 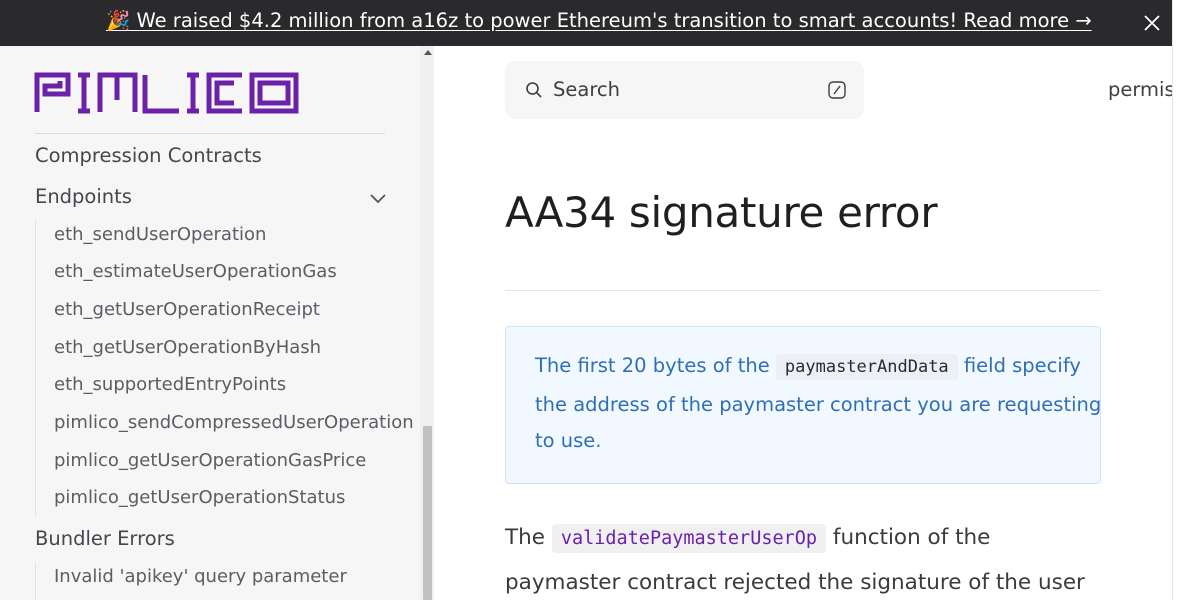 I want to click on sidebar-item-eth-getuseroperationbyhash: eth_getUserOperationByHash, so click(x=187, y=347).